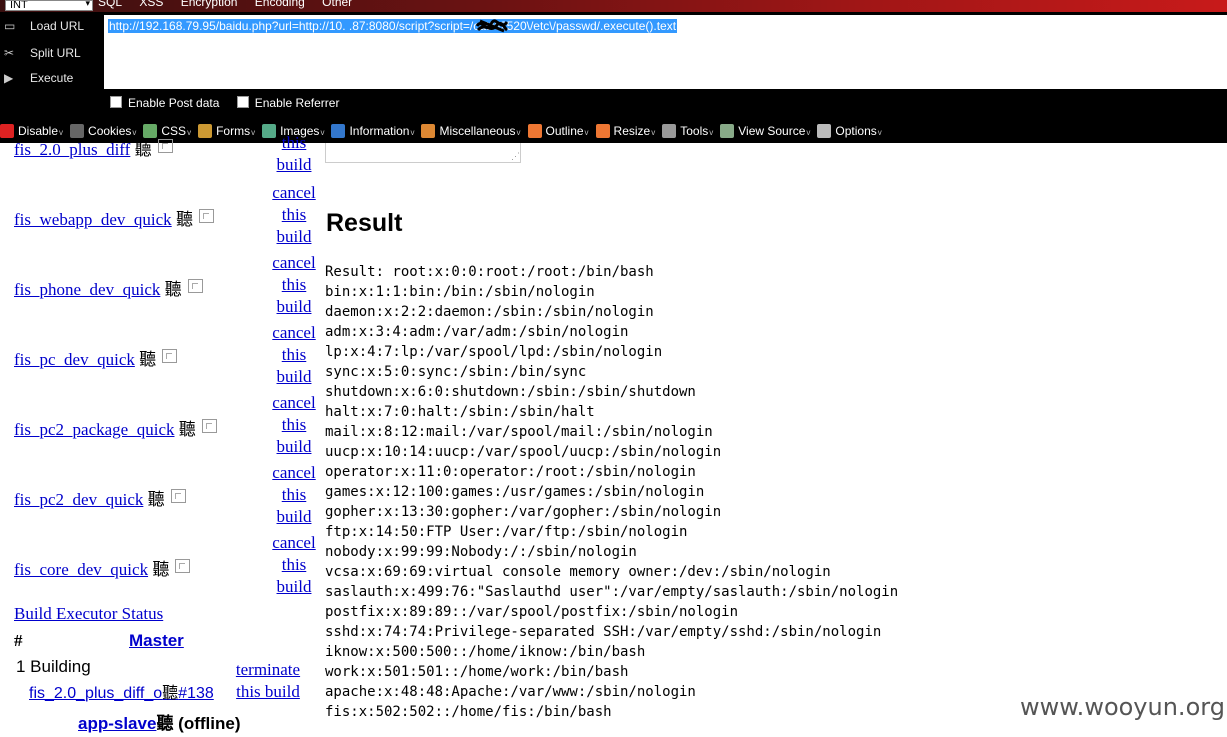 The height and width of the screenshot is (737, 1227). What do you see at coordinates (9, 53) in the screenshot?
I see `scissors-icon: ✂` at bounding box center [9, 53].